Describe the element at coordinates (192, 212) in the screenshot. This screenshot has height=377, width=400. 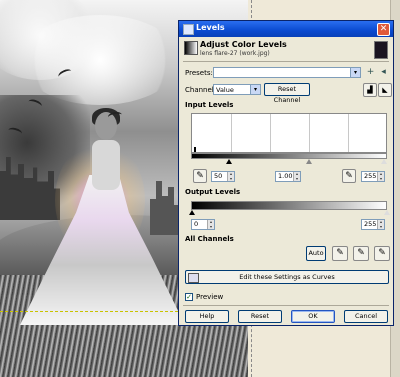
I see `output-low-handle` at that location.